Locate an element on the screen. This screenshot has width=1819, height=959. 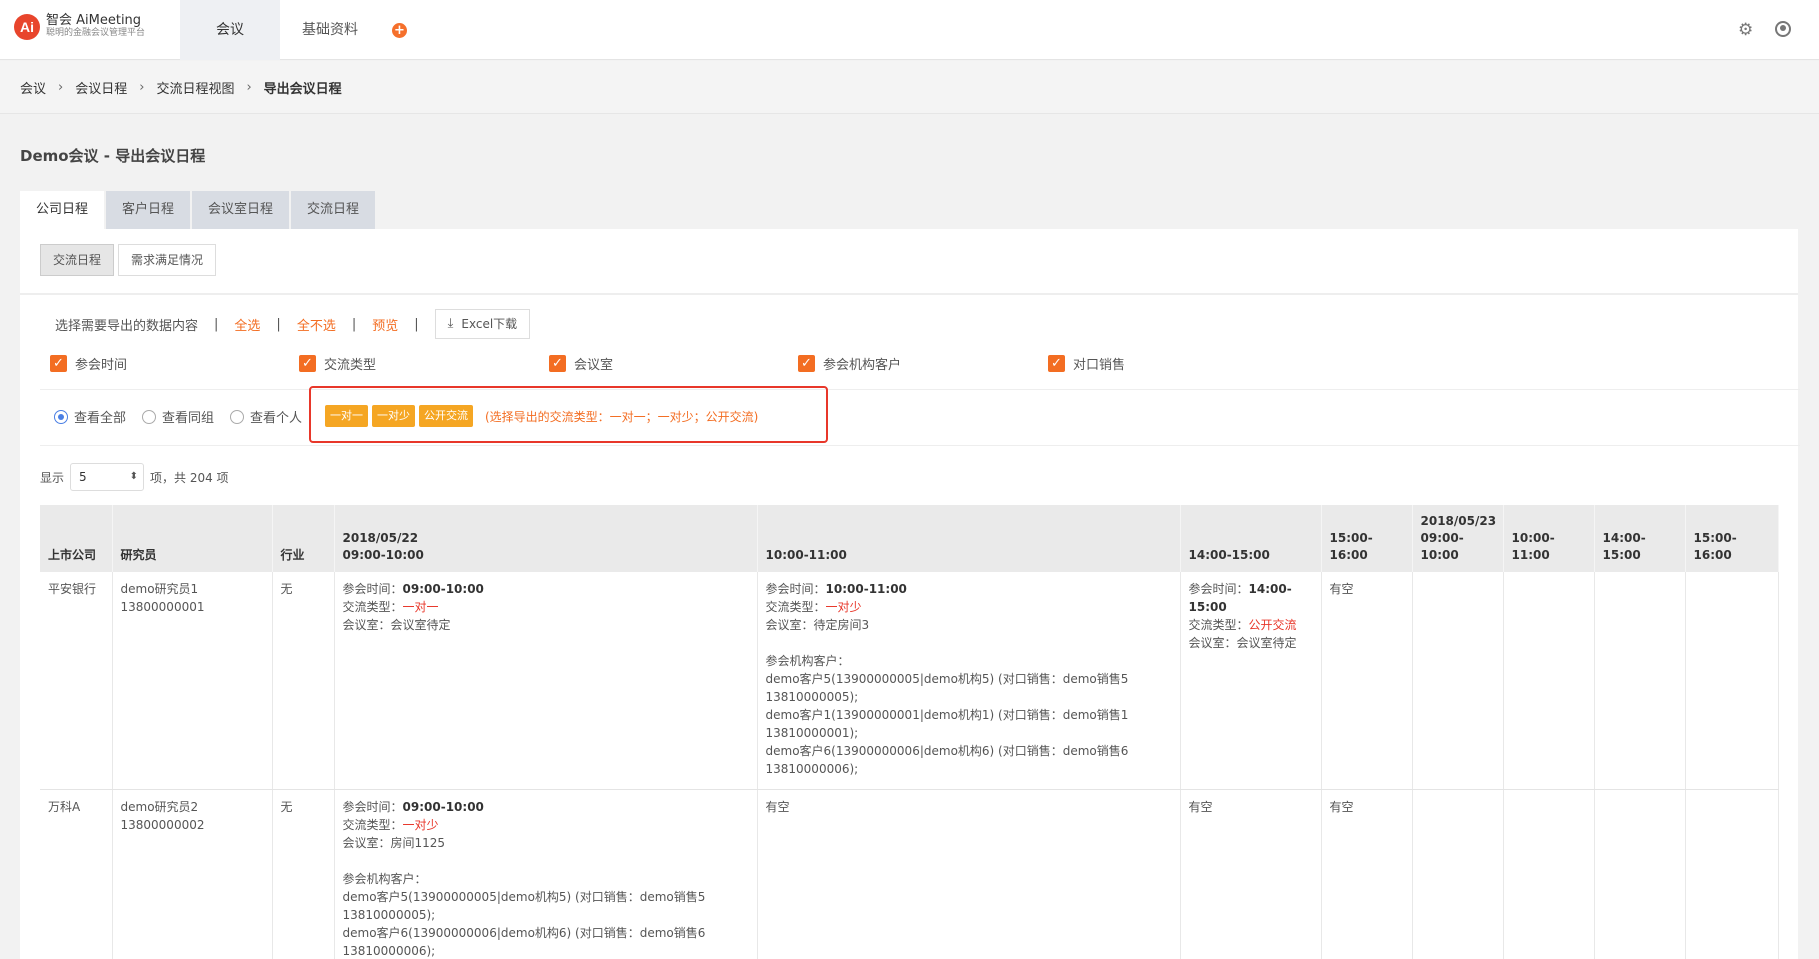
export-label: 选择需要导出的数据内容 is located at coordinates (127, 326).